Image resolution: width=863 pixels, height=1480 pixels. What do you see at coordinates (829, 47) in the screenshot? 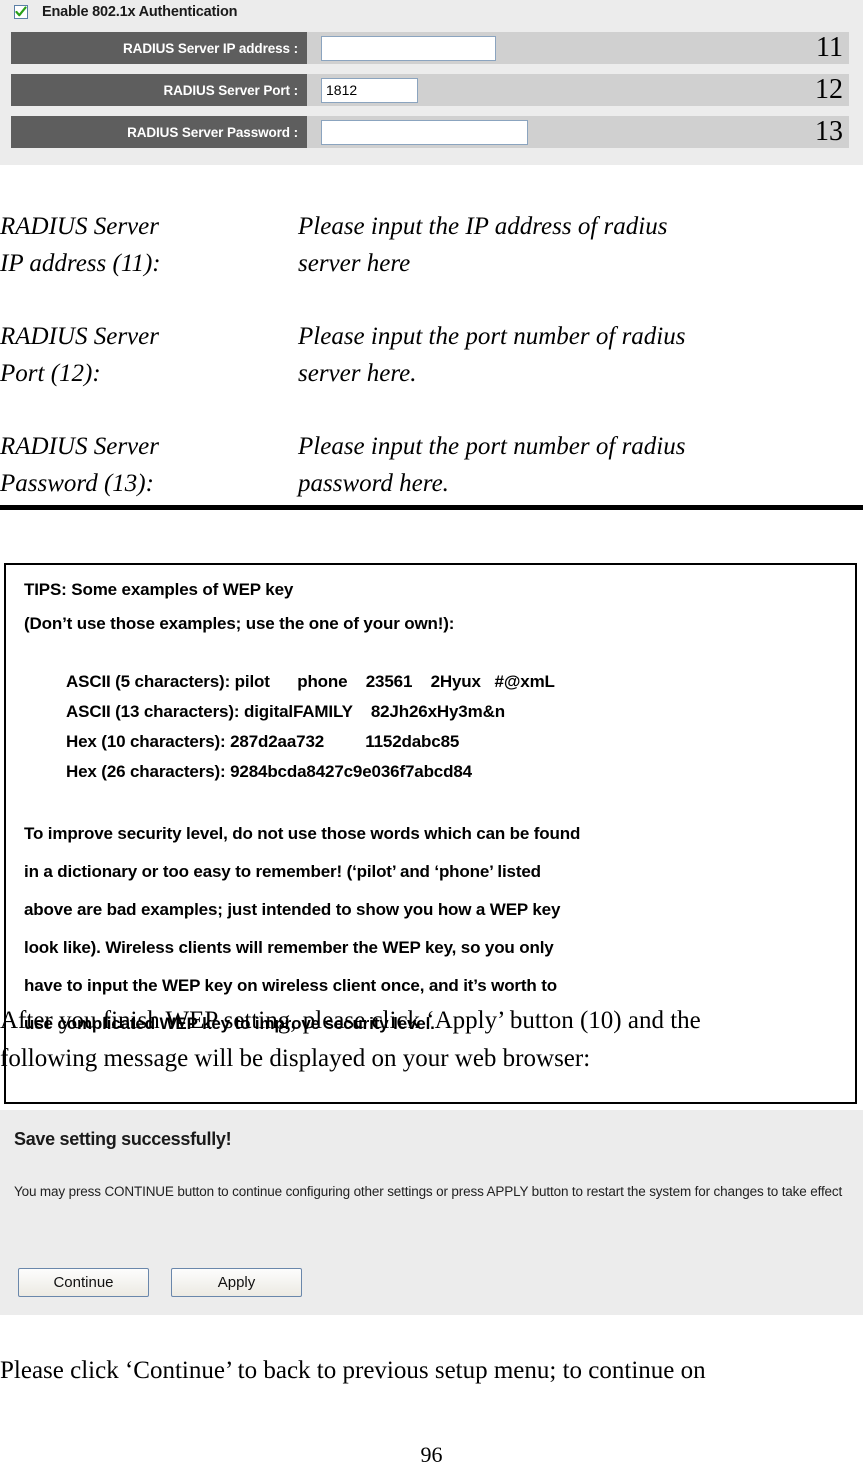
I see `callout-number-11: 11` at bounding box center [829, 47].